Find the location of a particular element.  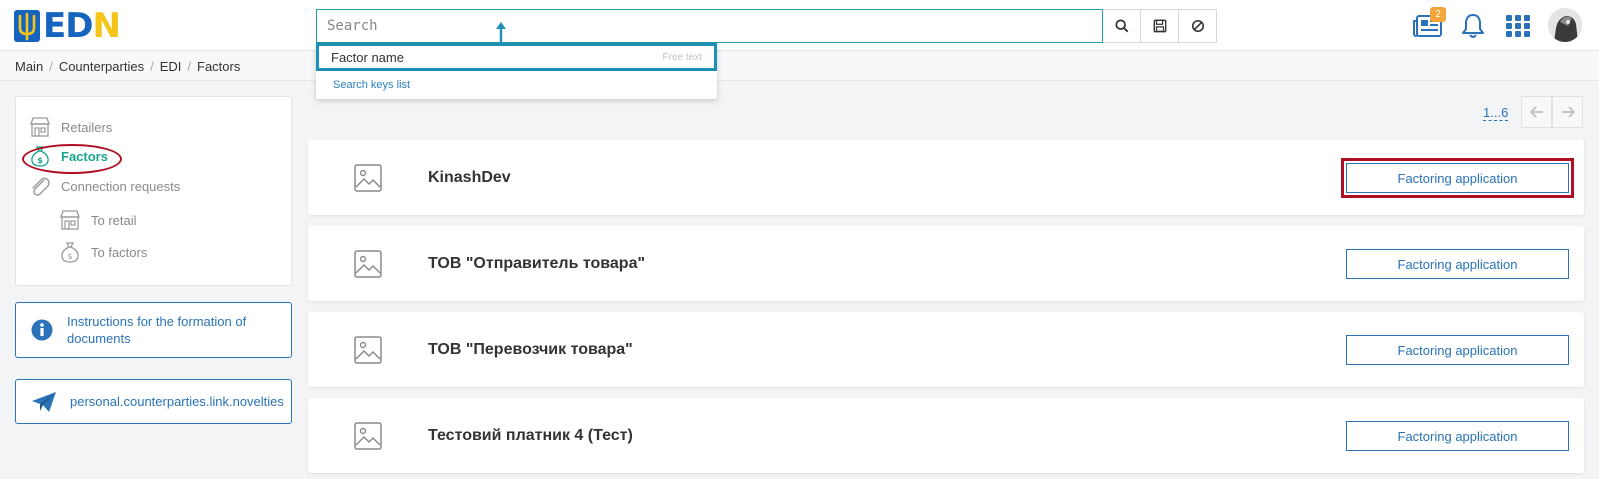

floppy-disk-icon is located at coordinates (1159, 26).